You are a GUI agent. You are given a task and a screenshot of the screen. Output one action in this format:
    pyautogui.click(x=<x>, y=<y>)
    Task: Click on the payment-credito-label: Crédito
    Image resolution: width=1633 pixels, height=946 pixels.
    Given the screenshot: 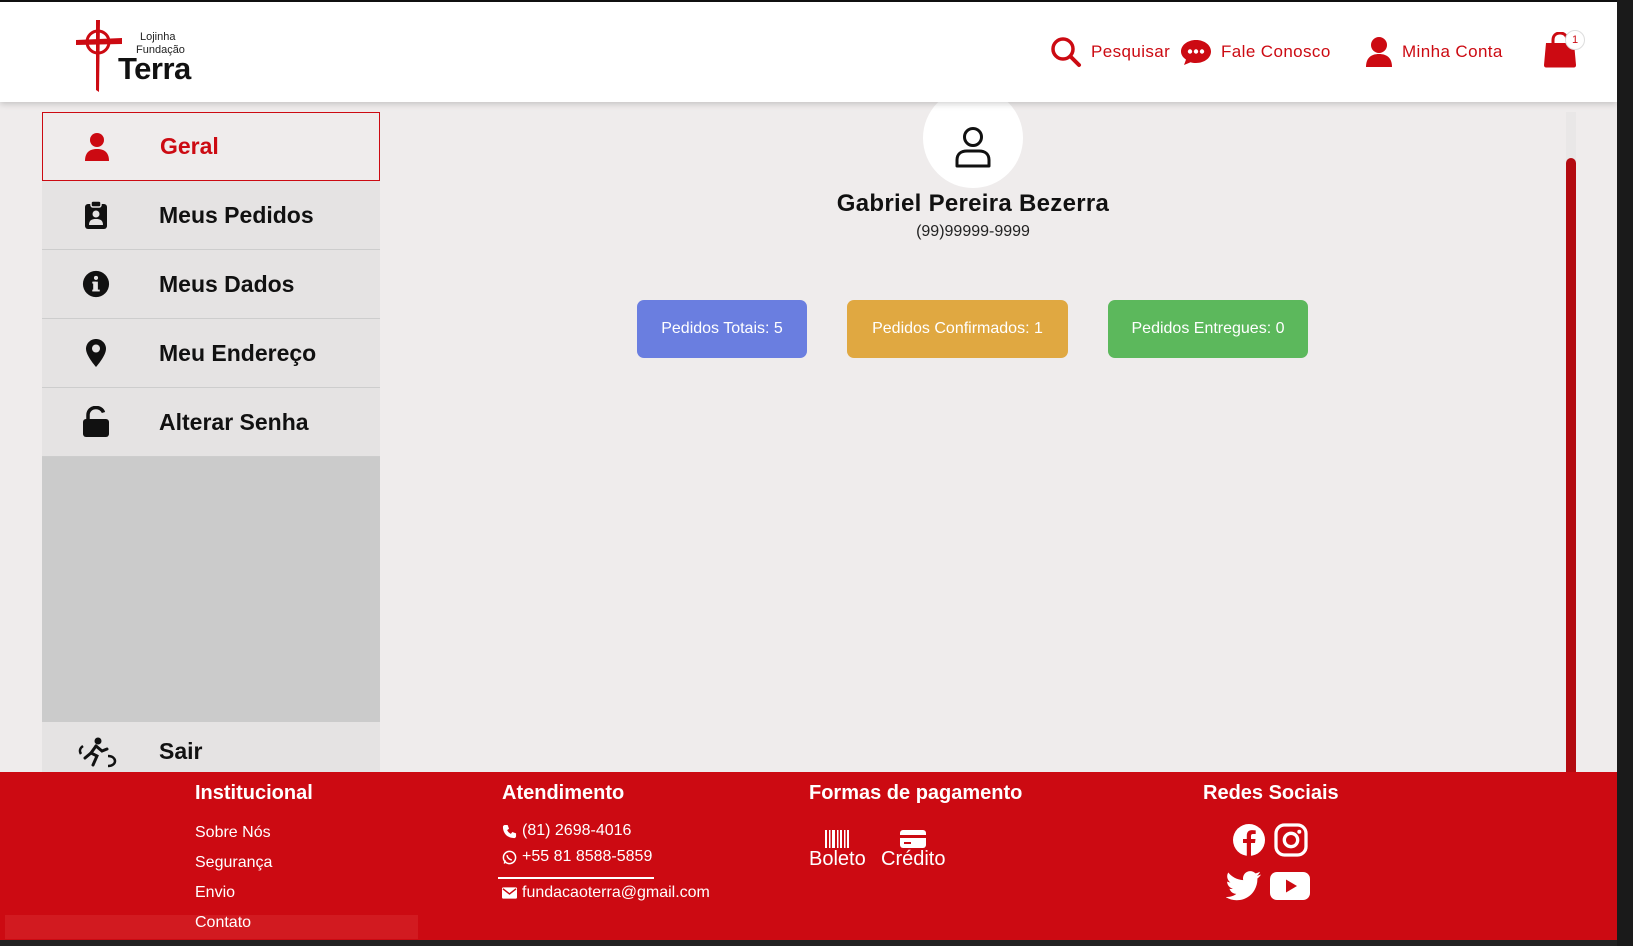 What is the action you would take?
    pyautogui.click(x=913, y=859)
    